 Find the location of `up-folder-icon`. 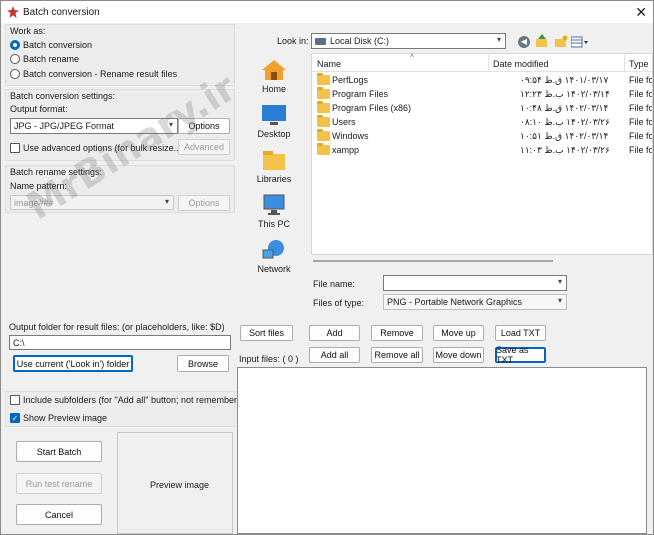

up-folder-icon is located at coordinates (542, 41).